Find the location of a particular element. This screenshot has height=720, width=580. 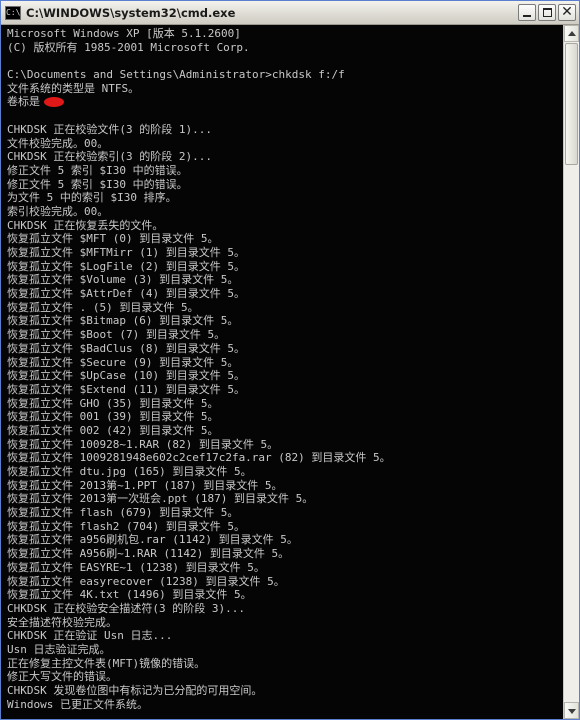

console-line: 恢复孤立文件 $AttrDef (4) 到目录文件 5。 is located at coordinates (126, 294).